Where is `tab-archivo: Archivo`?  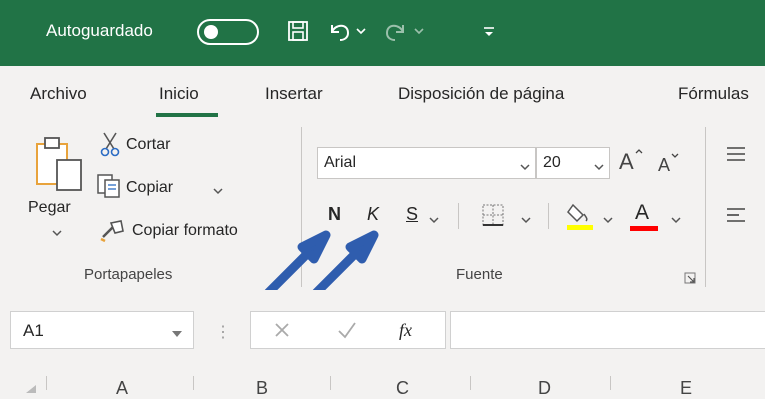
tab-archivo: Archivo is located at coordinates (58, 94).